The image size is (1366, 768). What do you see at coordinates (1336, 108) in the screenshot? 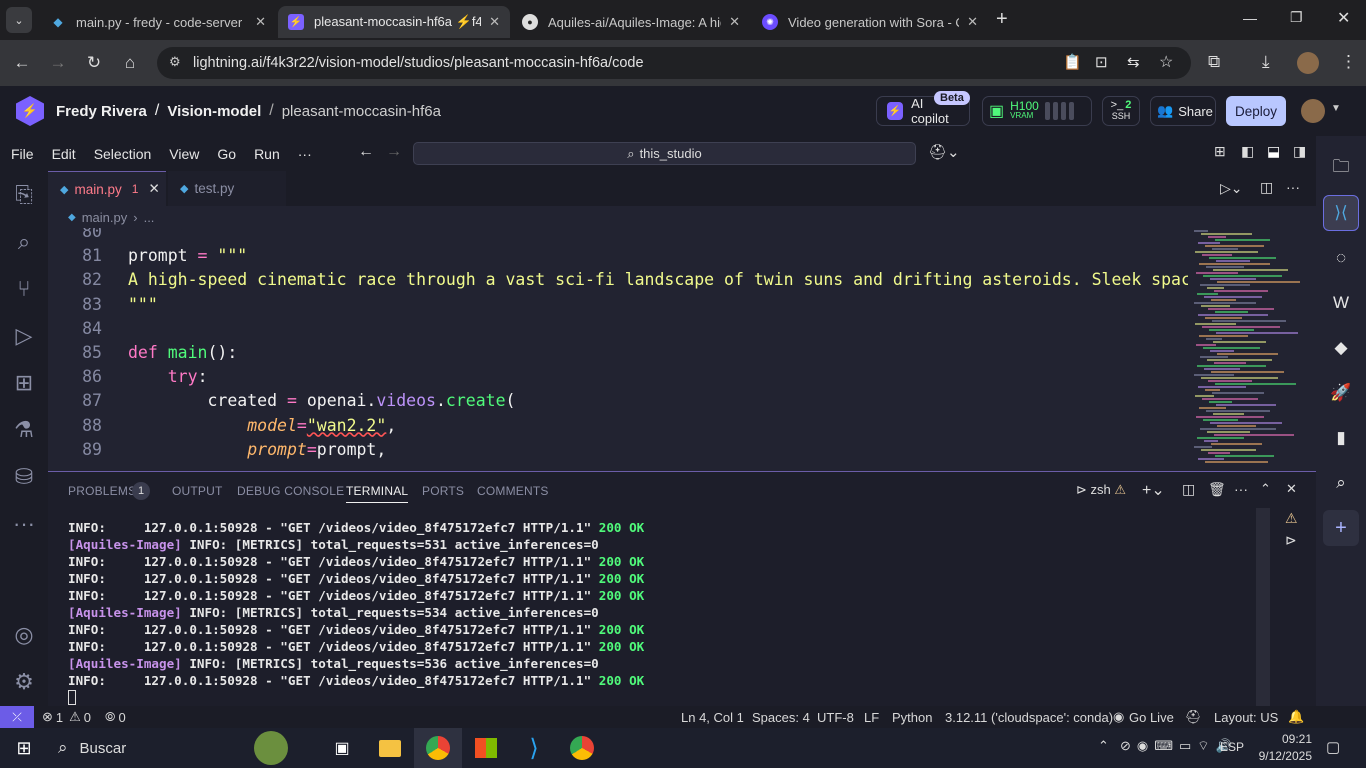
I see `chevron-down-icon: ▼` at bounding box center [1336, 108].